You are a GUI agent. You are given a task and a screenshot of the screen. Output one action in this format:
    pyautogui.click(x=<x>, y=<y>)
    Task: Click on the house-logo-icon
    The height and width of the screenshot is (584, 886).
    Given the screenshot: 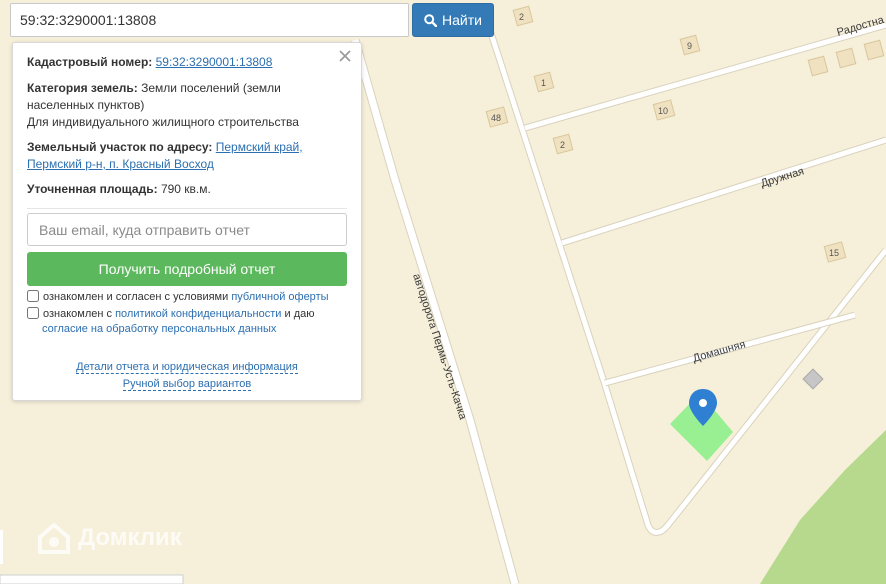 What is the action you would take?
    pyautogui.click(x=54, y=538)
    